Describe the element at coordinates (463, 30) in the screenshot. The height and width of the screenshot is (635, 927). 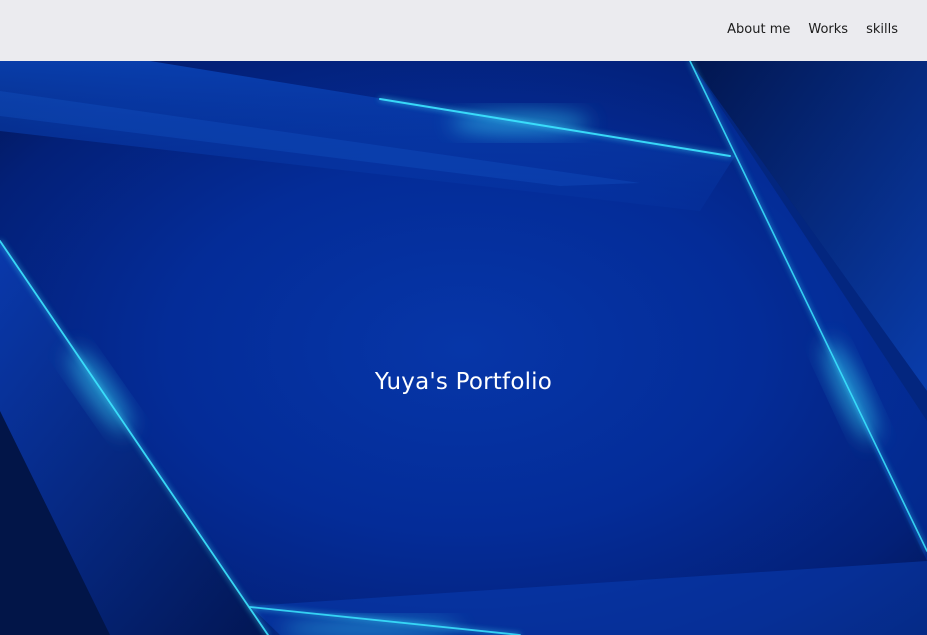
I see `site-header: About me Works skills` at that location.